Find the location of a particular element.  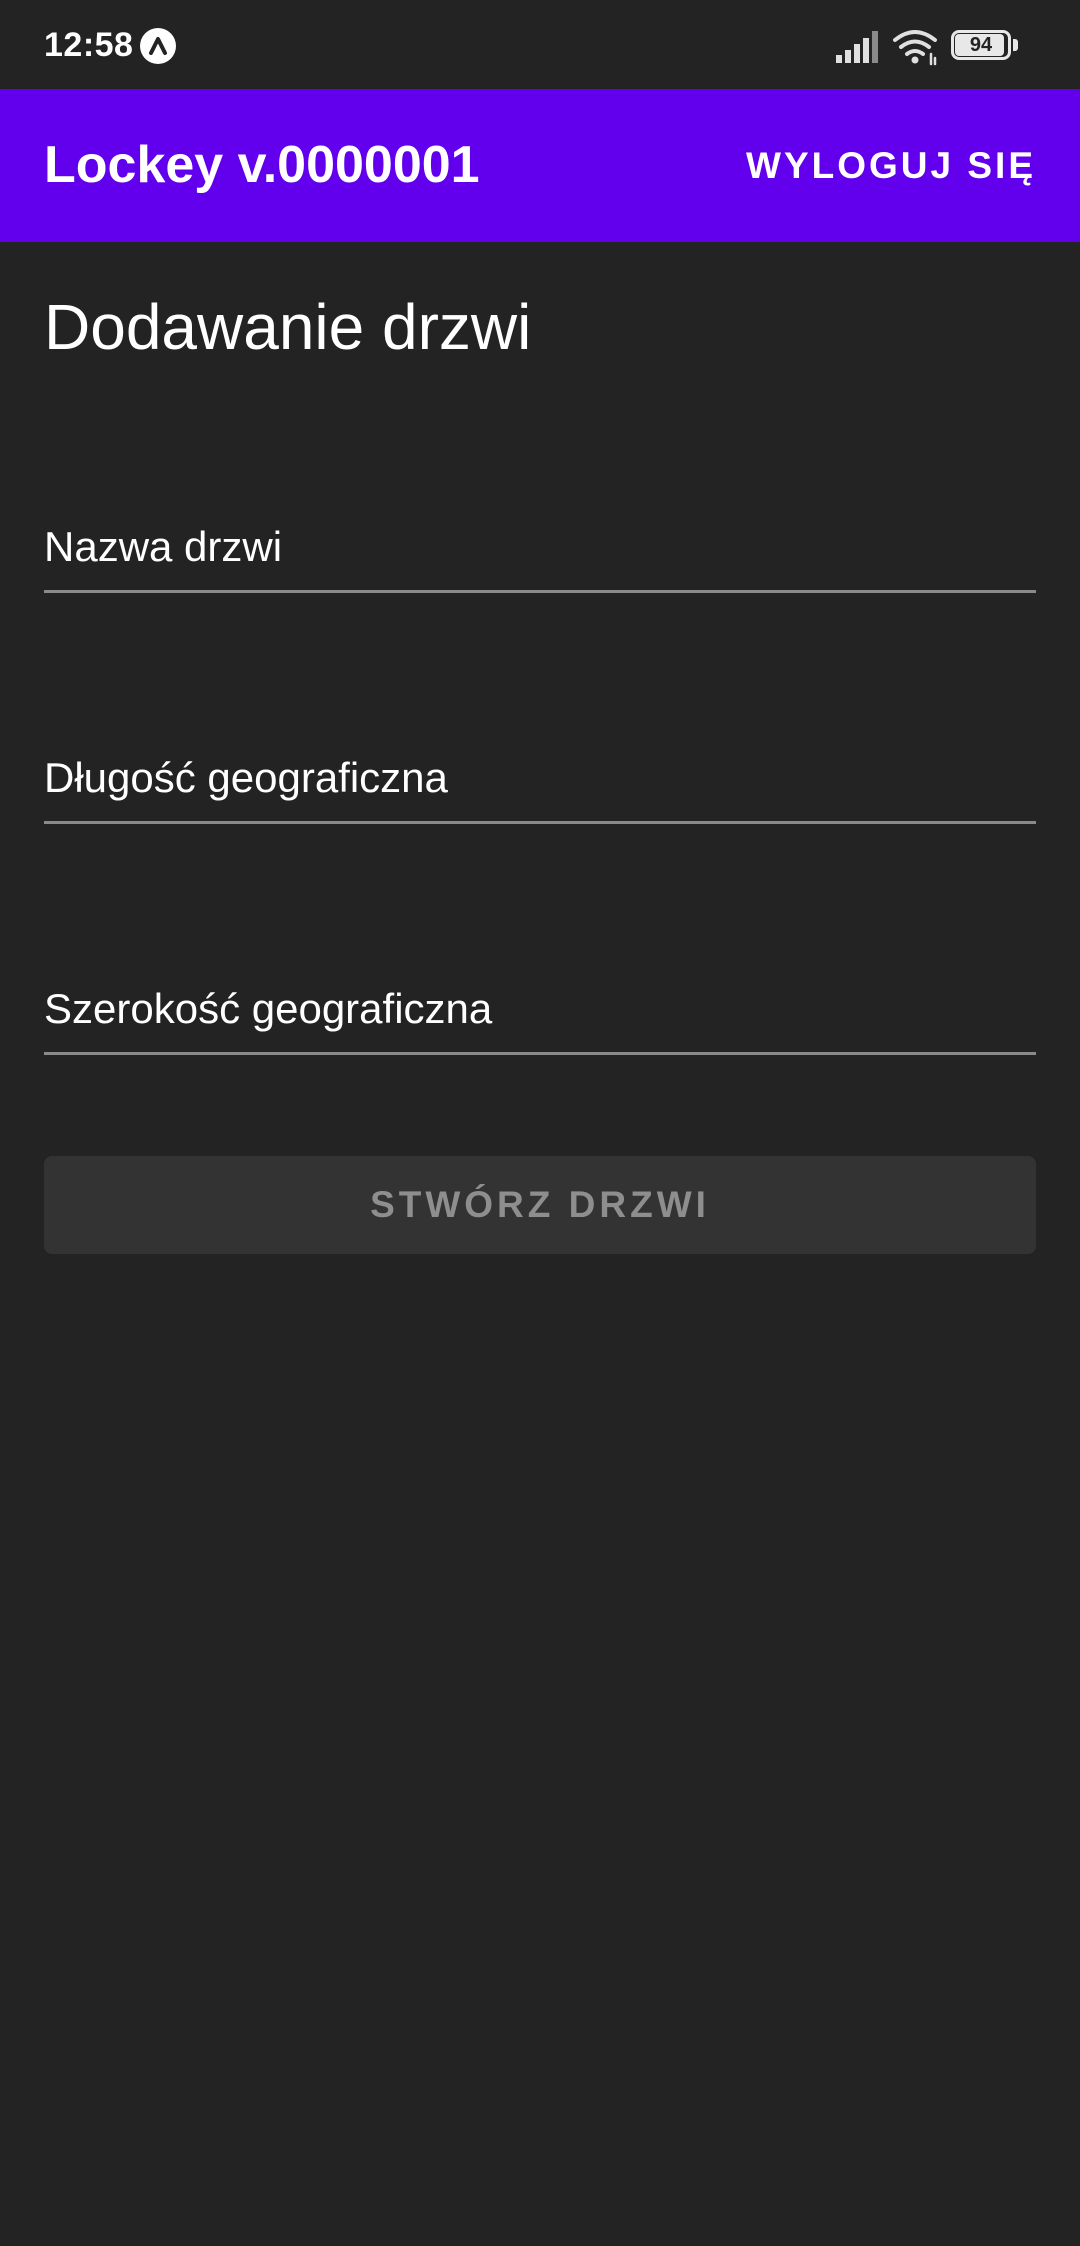

status-time: 12:58 is located at coordinates (89, 45).